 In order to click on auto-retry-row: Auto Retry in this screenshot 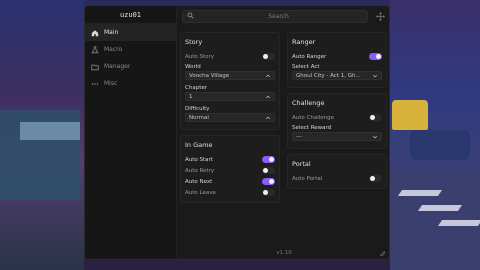, I will do `click(230, 170)`.